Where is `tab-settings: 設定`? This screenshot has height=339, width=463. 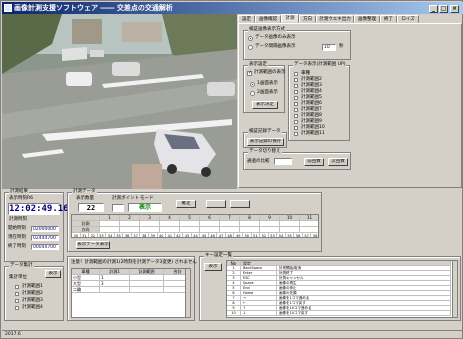
tab-settings: 設定 is located at coordinates (246, 19).